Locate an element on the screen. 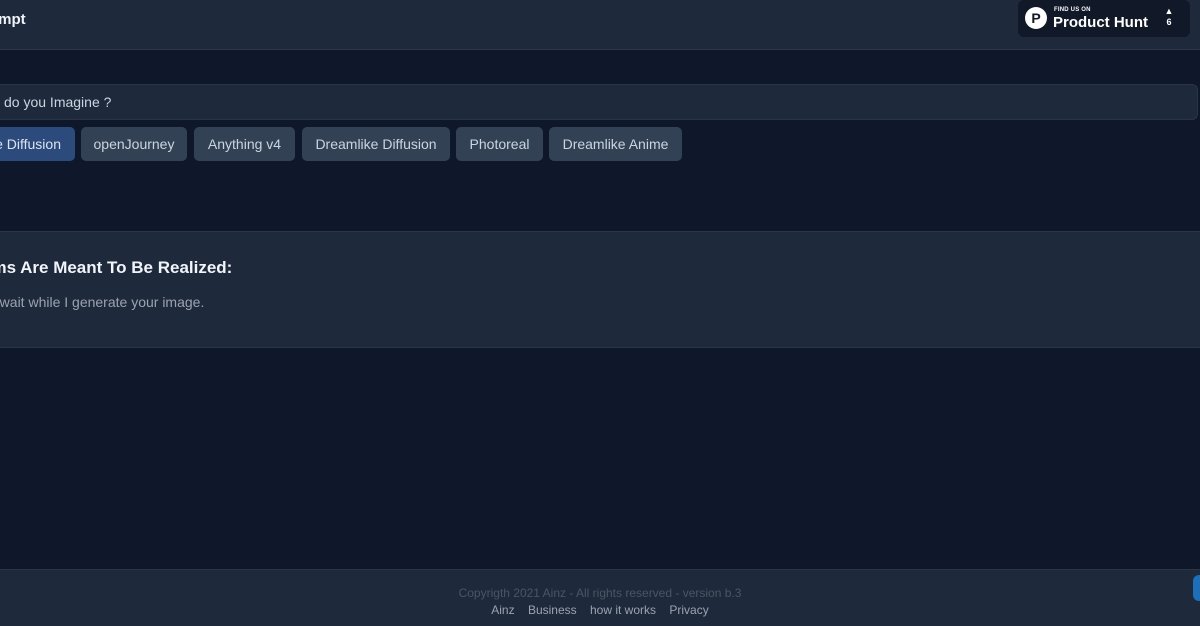 The height and width of the screenshot is (626, 1200). product-hunt-label: Product Hunt is located at coordinates (1100, 22).